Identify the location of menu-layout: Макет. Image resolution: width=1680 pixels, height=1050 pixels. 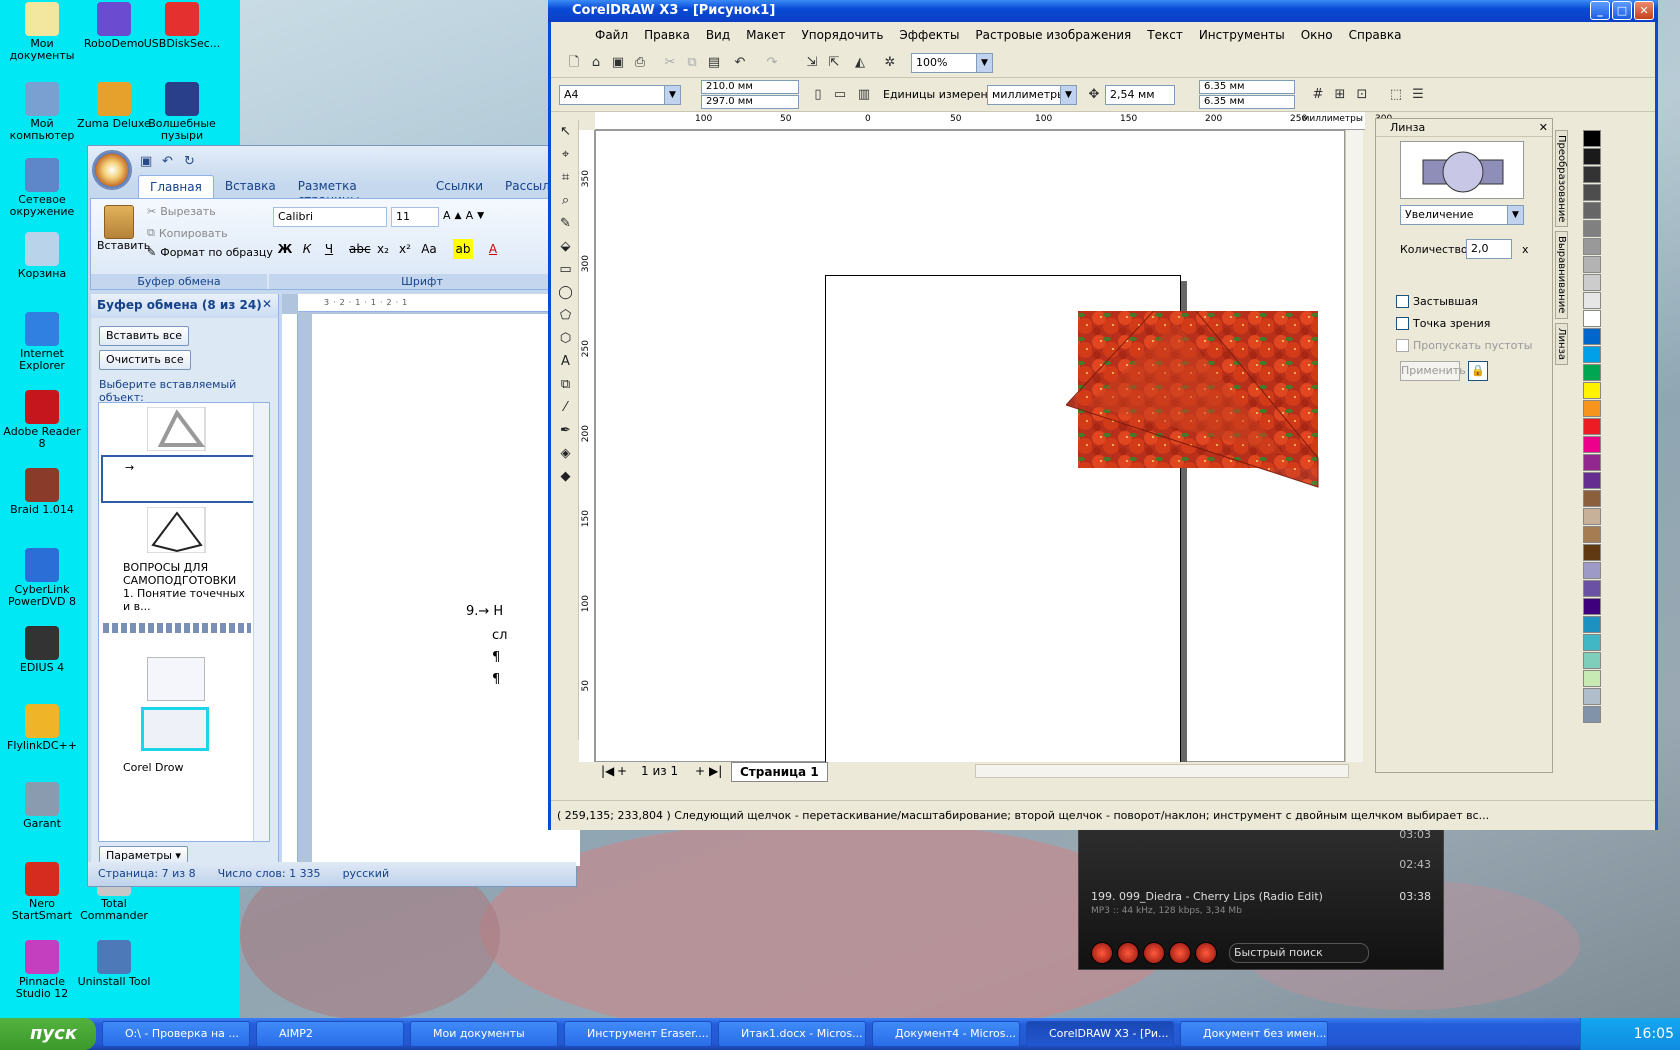
(765, 35).